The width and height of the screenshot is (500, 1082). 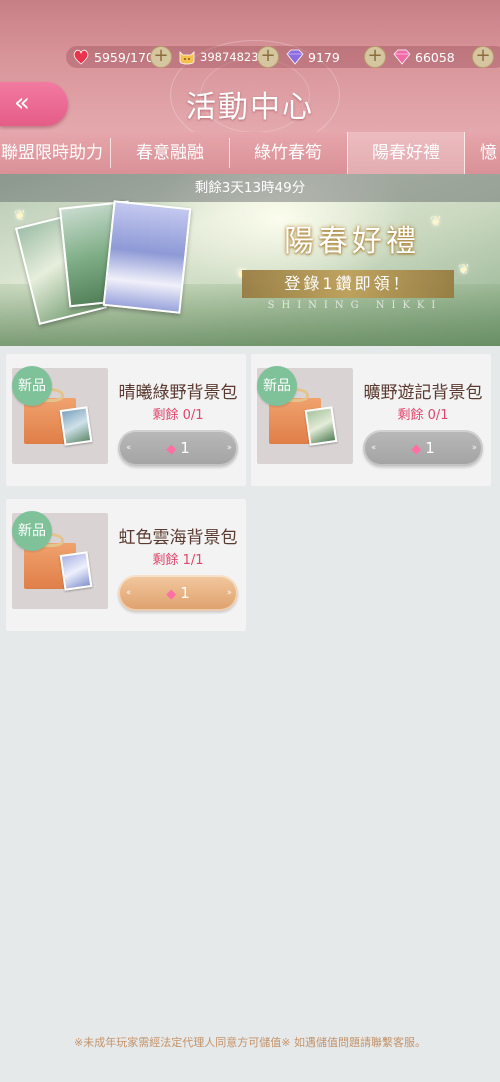 What do you see at coordinates (178, 538) in the screenshot?
I see `item-name: 虹色雲海背景包` at bounding box center [178, 538].